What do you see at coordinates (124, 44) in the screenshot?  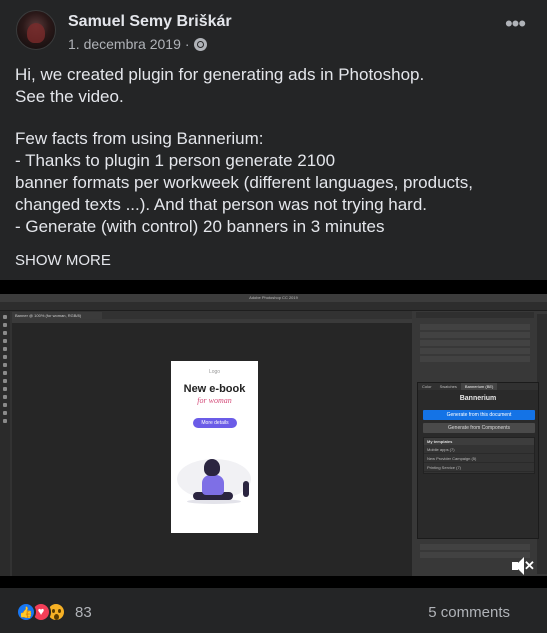 I see `post-date: 1. decembra 2019` at bounding box center [124, 44].